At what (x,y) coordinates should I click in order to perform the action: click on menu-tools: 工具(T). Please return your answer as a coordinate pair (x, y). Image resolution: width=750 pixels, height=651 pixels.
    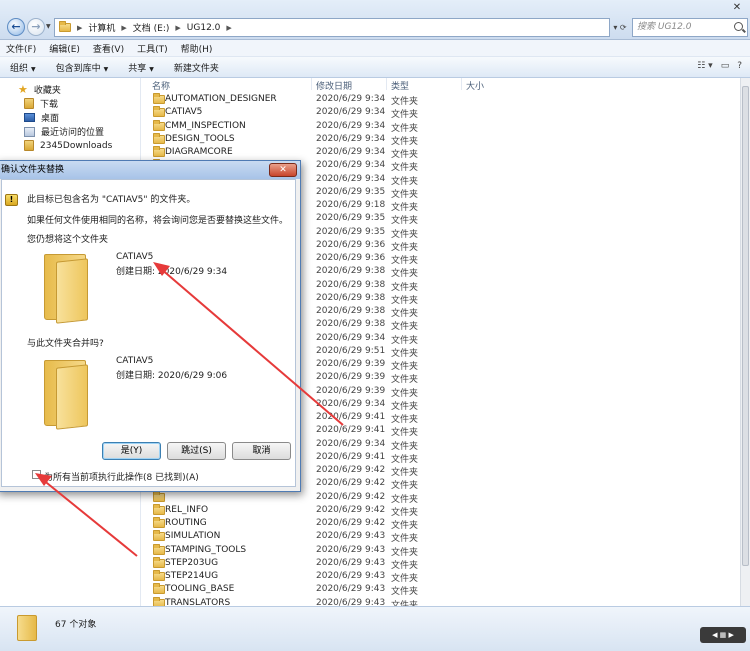
    Looking at the image, I should click on (152, 48).